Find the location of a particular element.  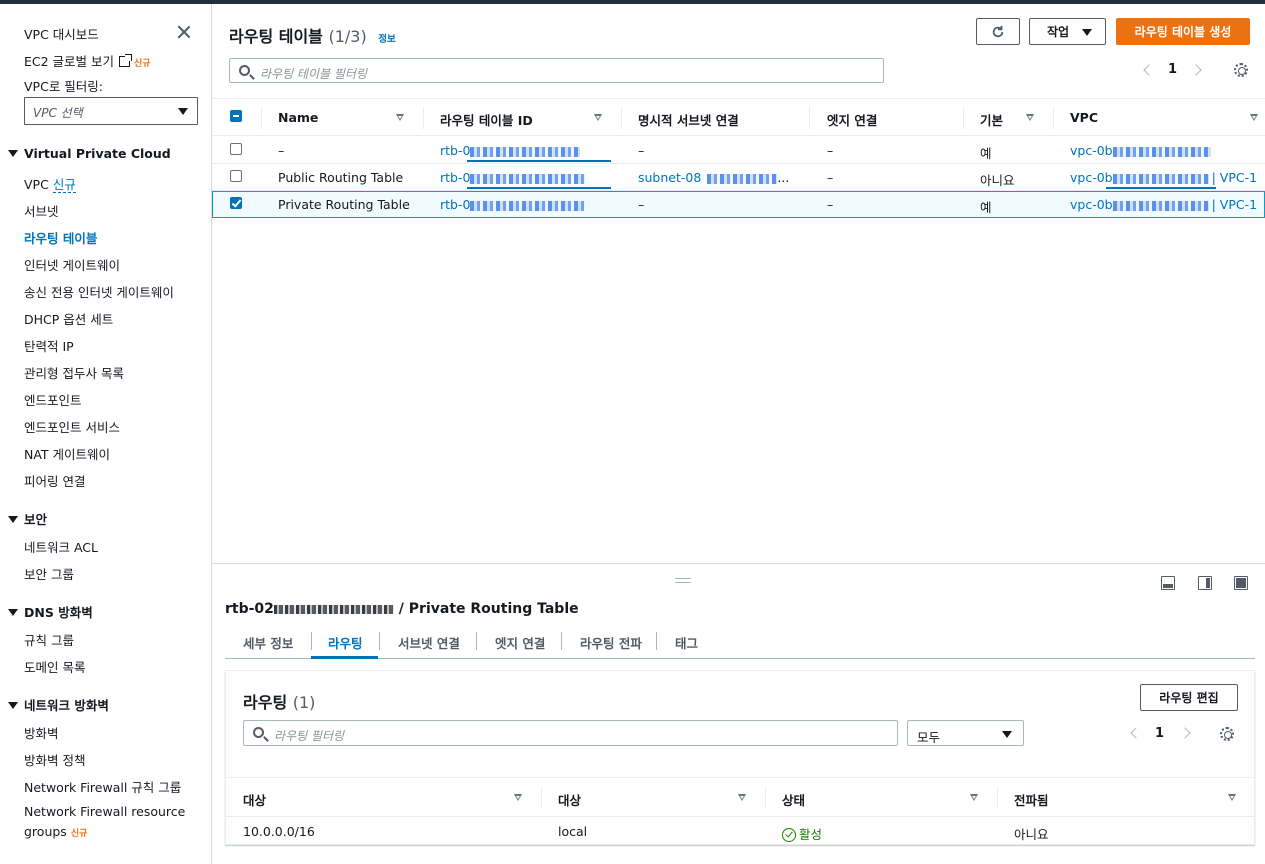

sidebar-item-nfw-resource-groups: Network Firewall resource is located at coordinates (104, 811).